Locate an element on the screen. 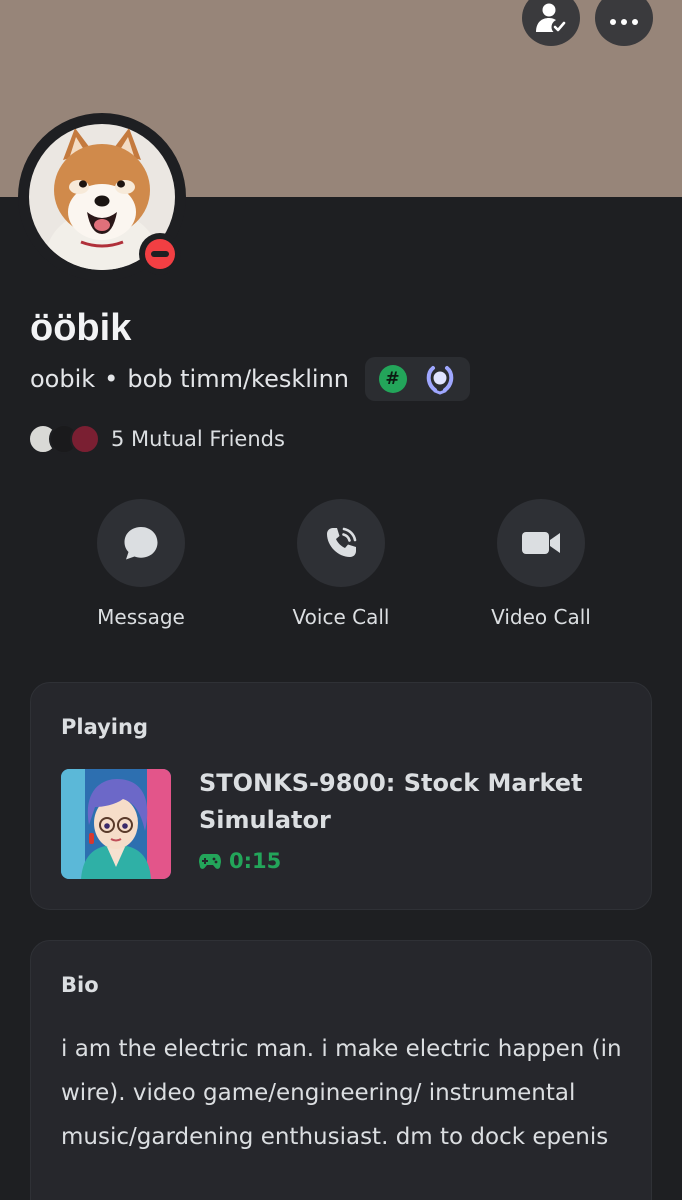  elapsed-time-value: 0:15 is located at coordinates (255, 861).